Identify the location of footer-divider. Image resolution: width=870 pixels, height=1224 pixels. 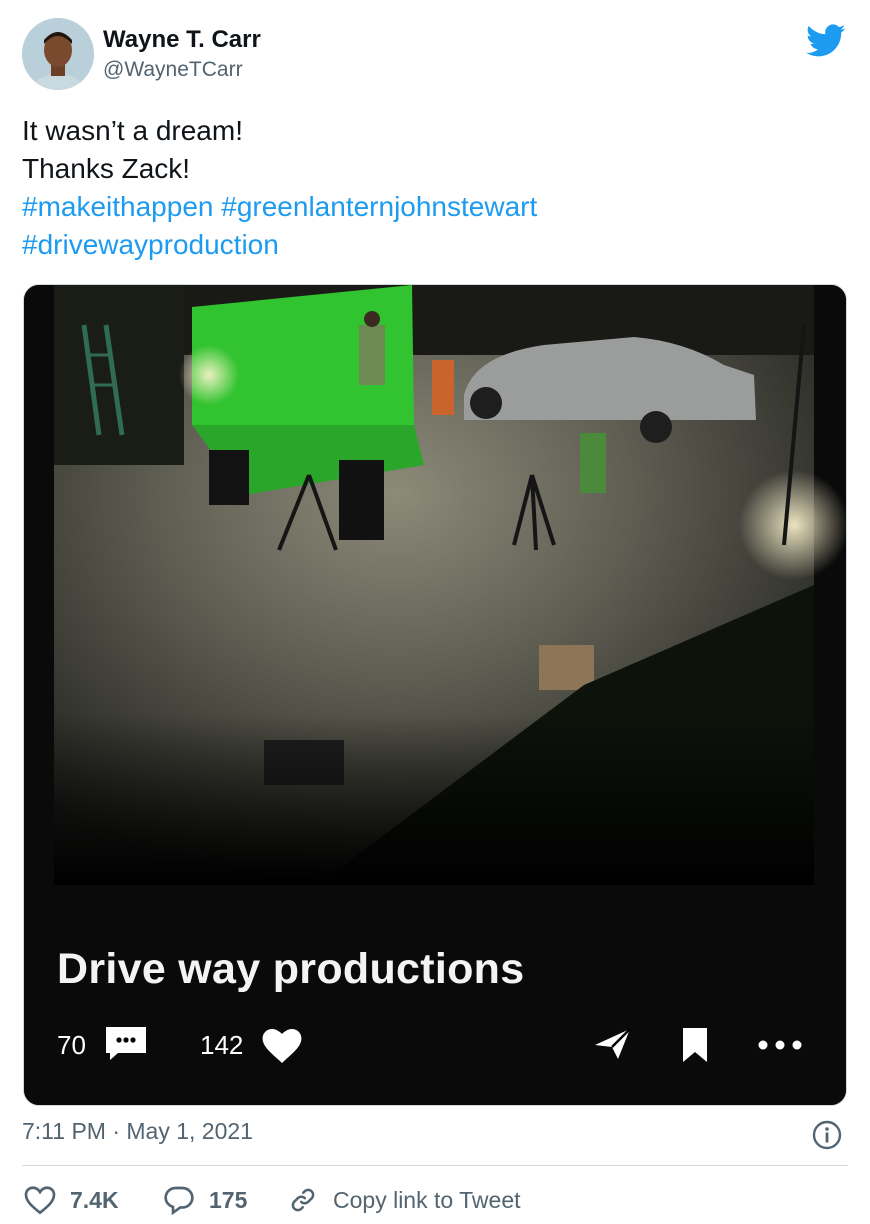
(435, 1165).